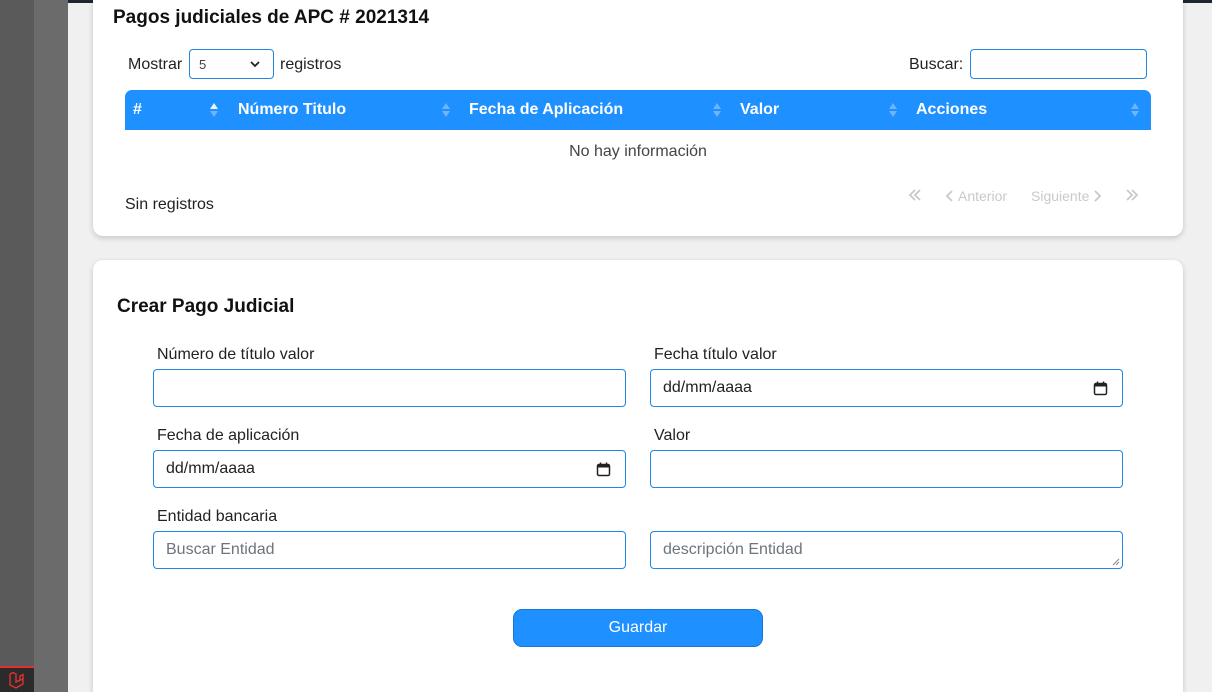 This screenshot has width=1212, height=692. Describe the element at coordinates (886, 469) in the screenshot. I see `valor-input` at that location.